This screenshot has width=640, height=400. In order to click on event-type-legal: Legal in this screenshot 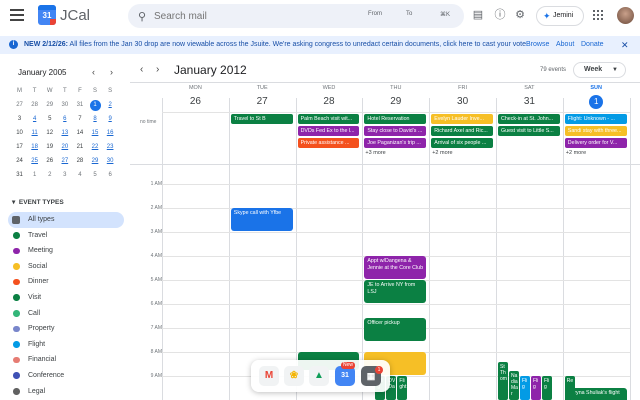, I will do `click(66, 392)`.